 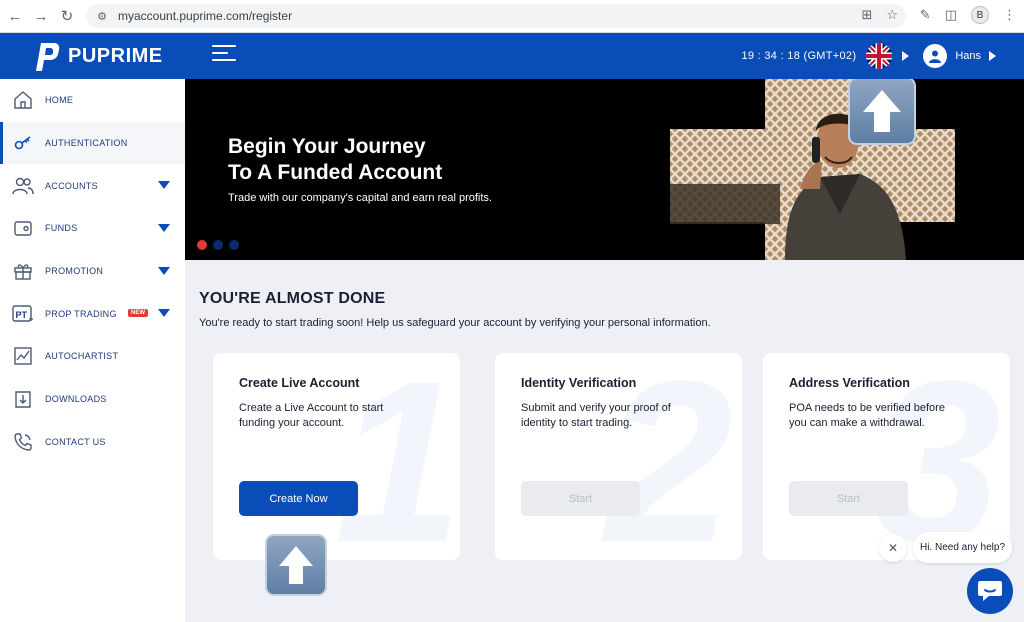 I want to click on menu-collapse-icon, so click(x=225, y=56).